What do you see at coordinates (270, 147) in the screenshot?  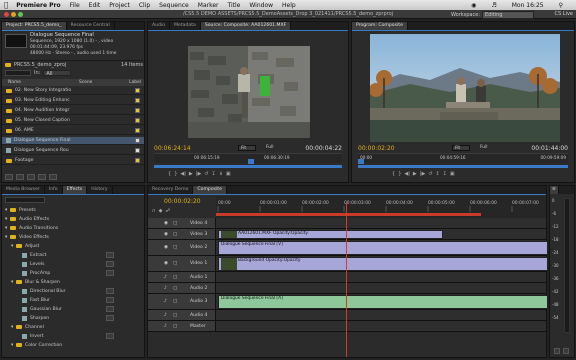 I see `source-full-select: Full` at bounding box center [270, 147].